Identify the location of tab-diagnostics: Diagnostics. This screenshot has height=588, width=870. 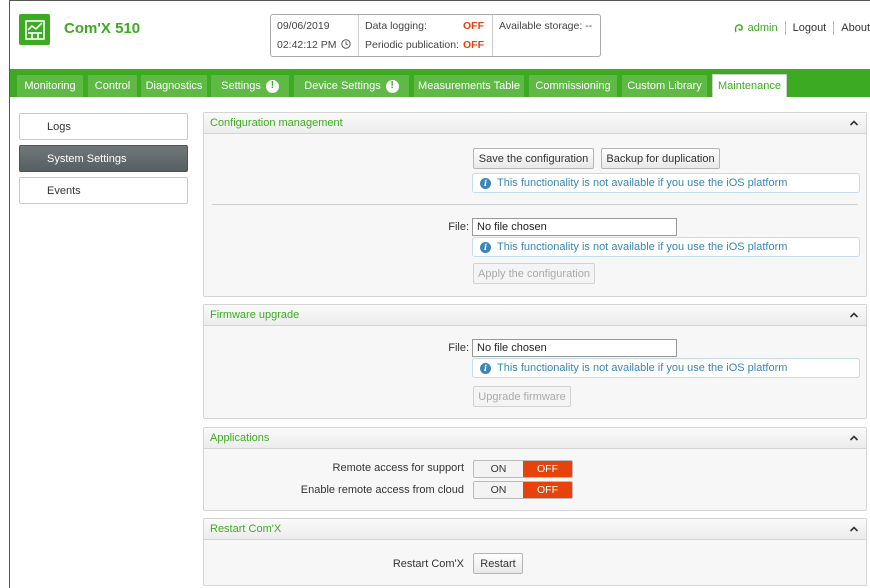
(174, 86).